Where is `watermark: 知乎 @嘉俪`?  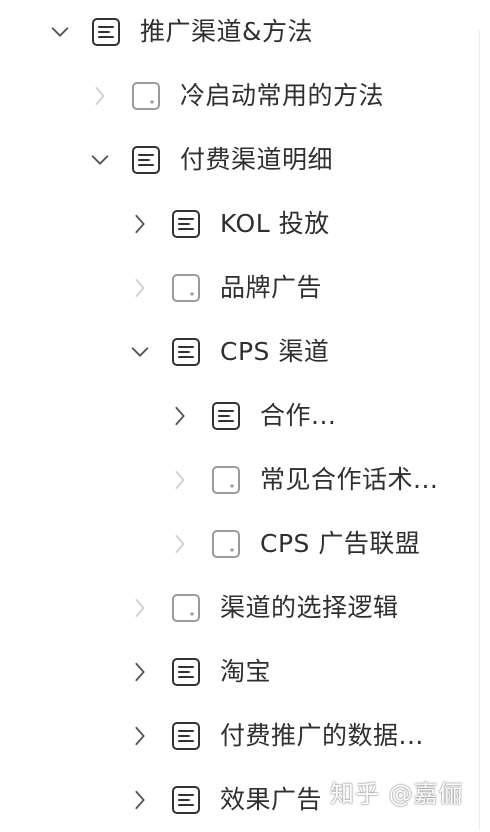
watermark: 知乎 @嘉俪 is located at coordinates (397, 794).